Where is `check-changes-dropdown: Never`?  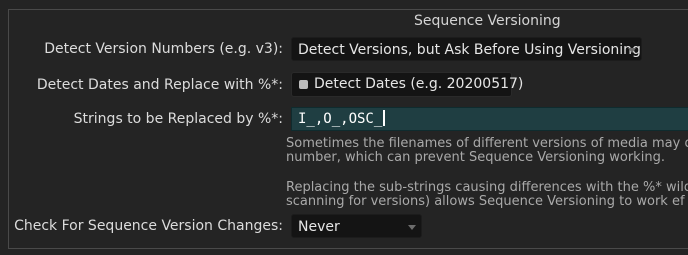
check-changes-dropdown: Never is located at coordinates (356, 226).